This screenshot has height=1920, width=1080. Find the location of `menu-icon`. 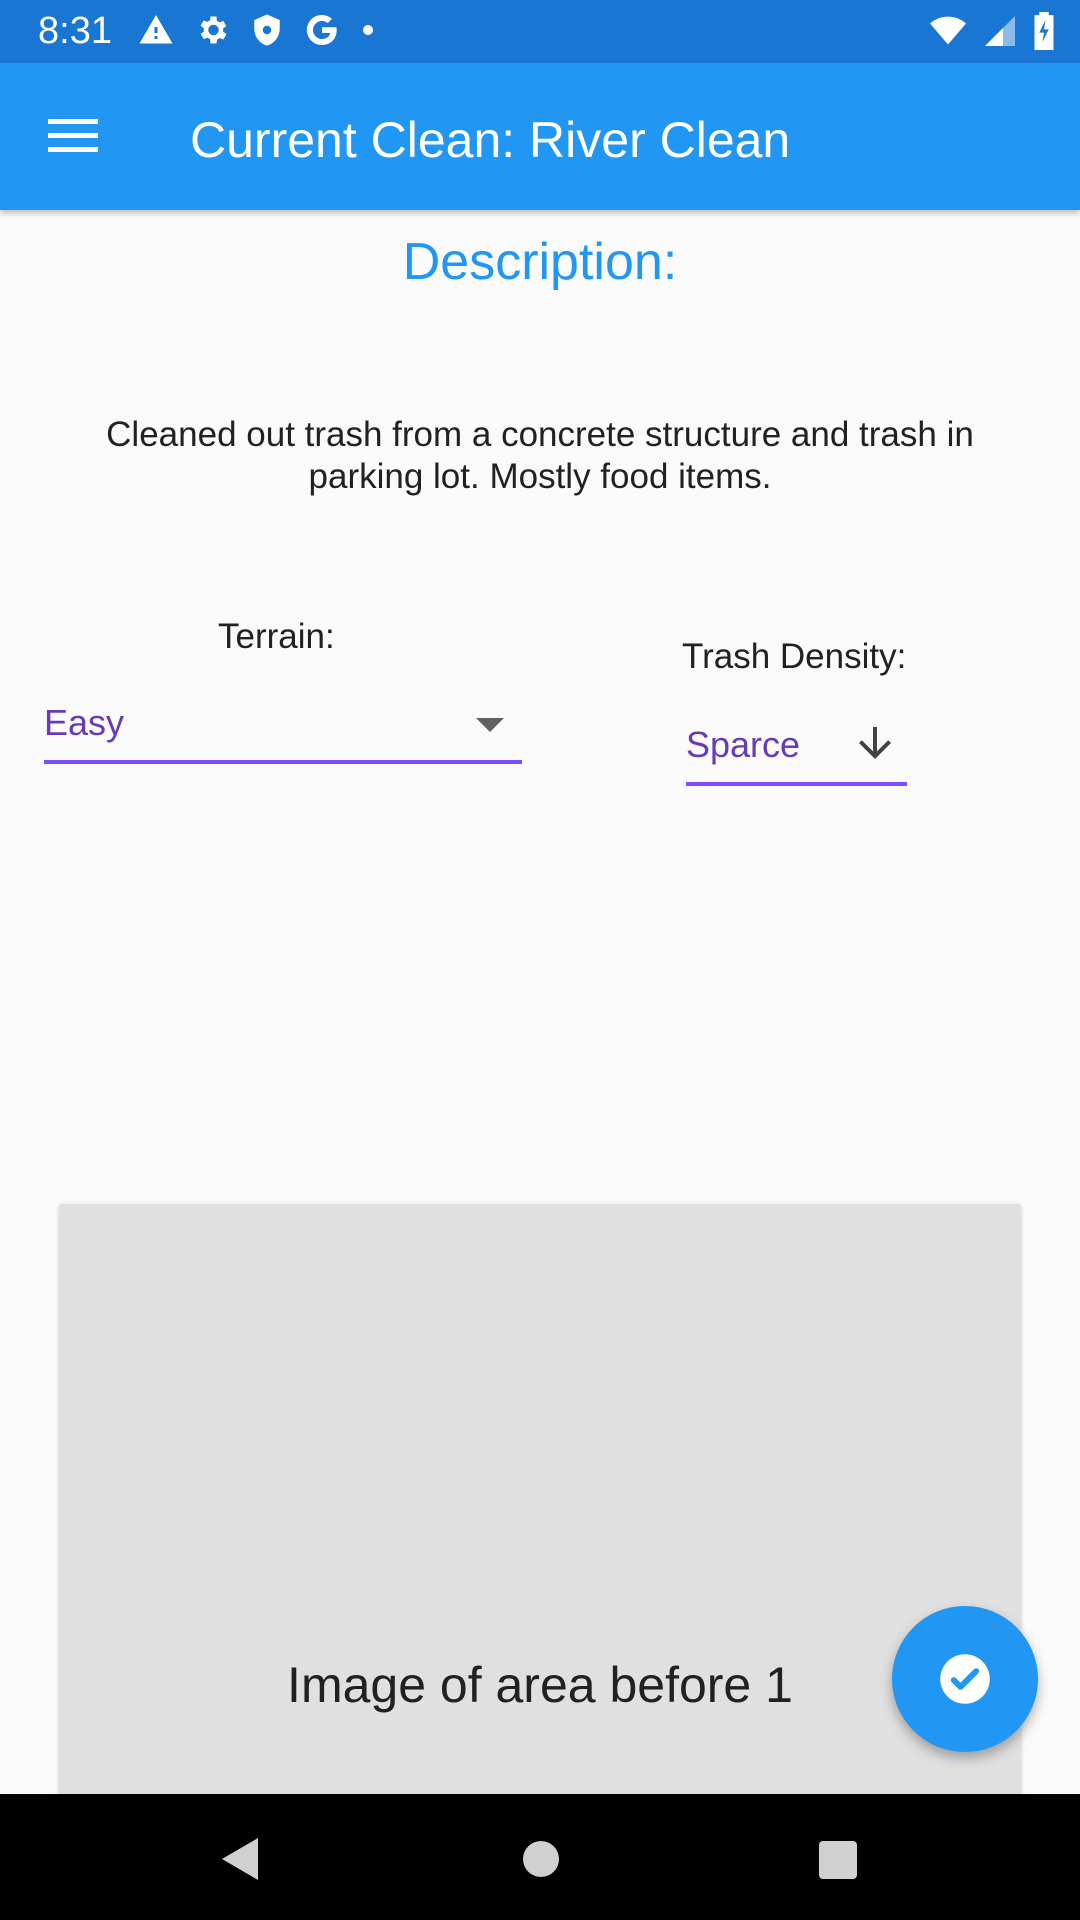

menu-icon is located at coordinates (73, 135).